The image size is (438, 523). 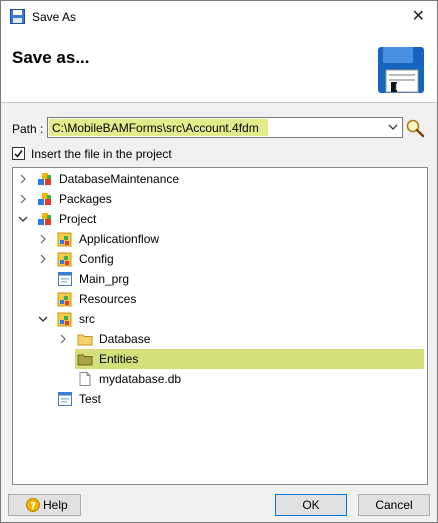 What do you see at coordinates (220, 179) in the screenshot?
I see `tree-item-databasemaintenance: DatabaseMaintenance` at bounding box center [220, 179].